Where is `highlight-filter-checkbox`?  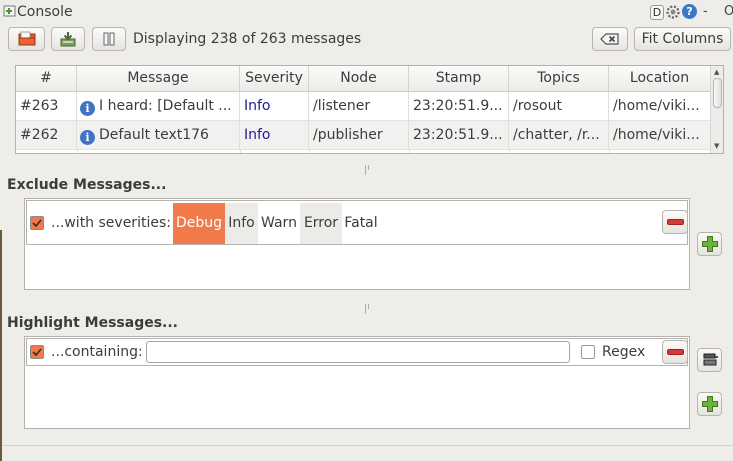 highlight-filter-checkbox is located at coordinates (37, 352).